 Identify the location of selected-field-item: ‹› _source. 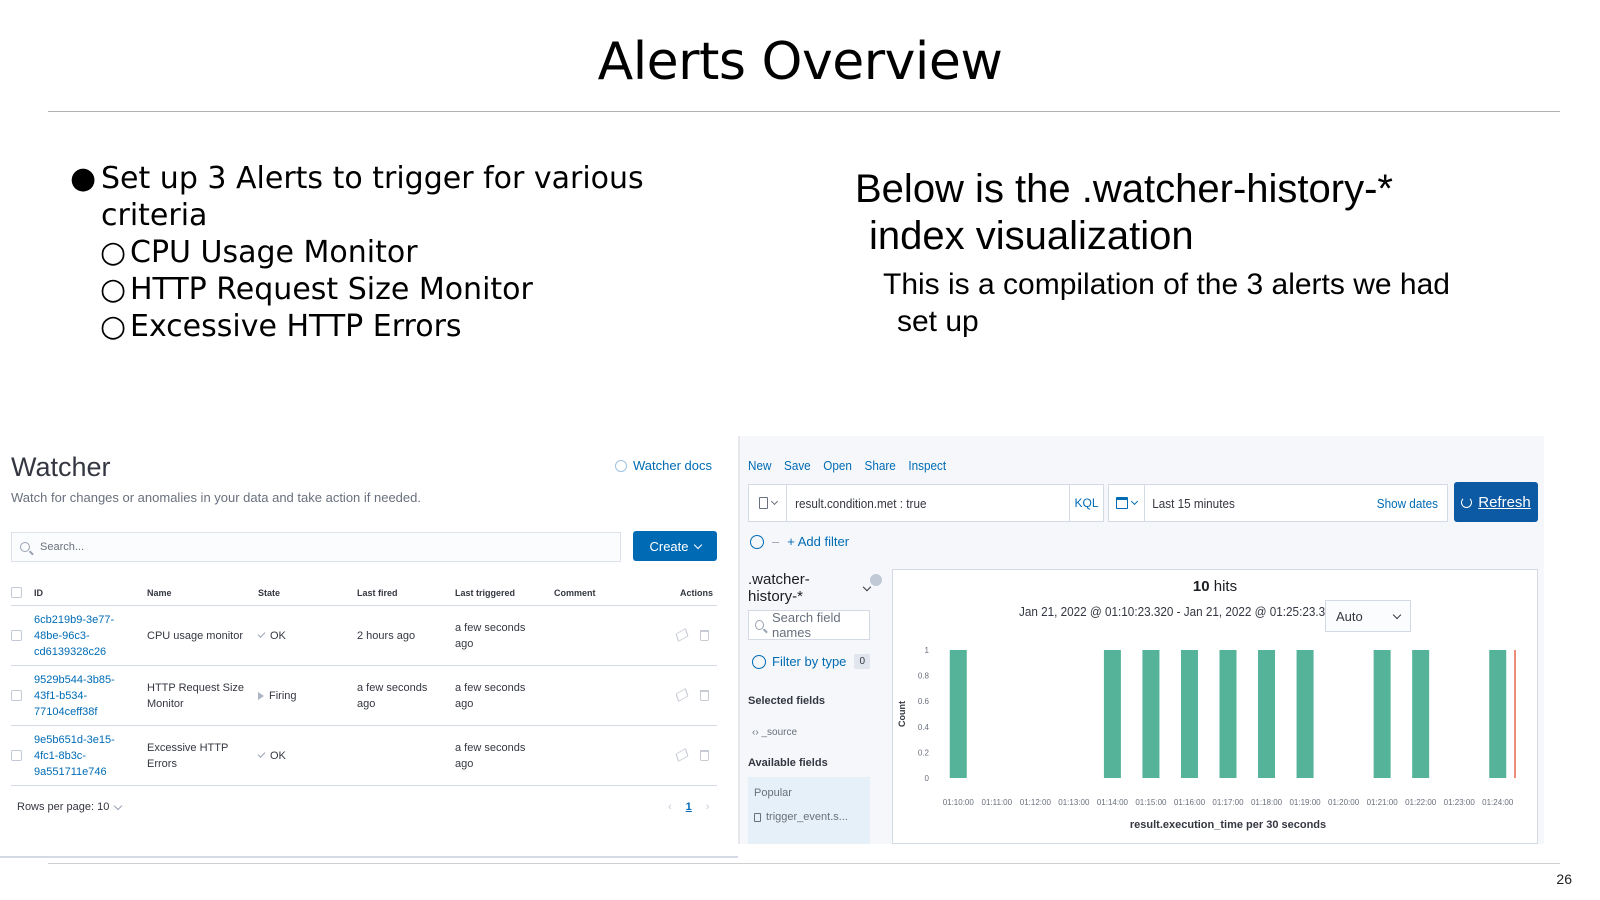
(774, 732).